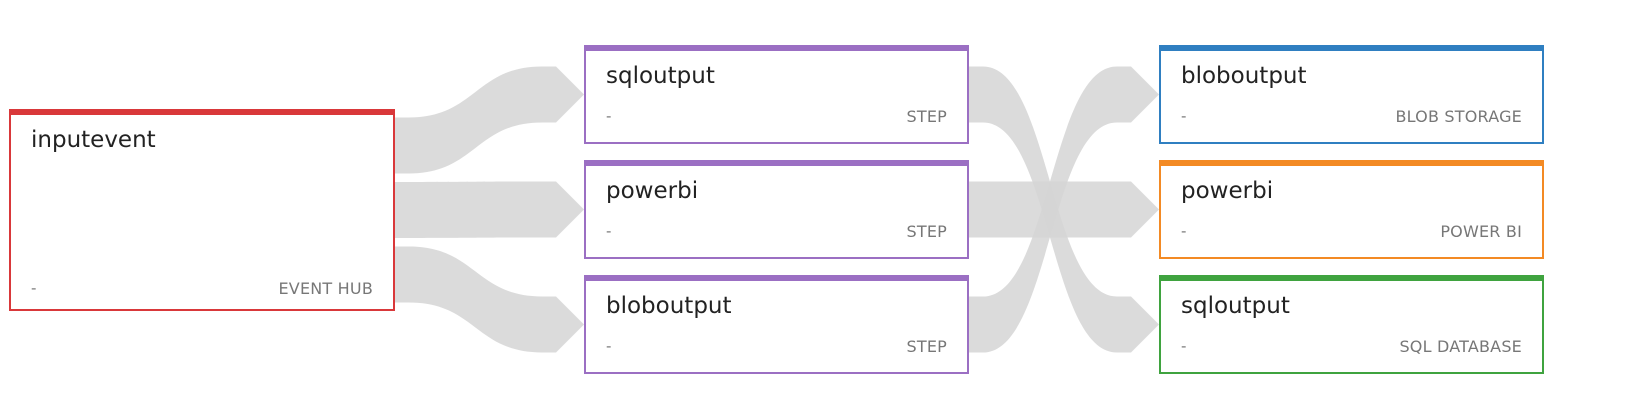 The image size is (1636, 414). I want to click on node-step-powerbi: powerbi - STEP, so click(776, 209).